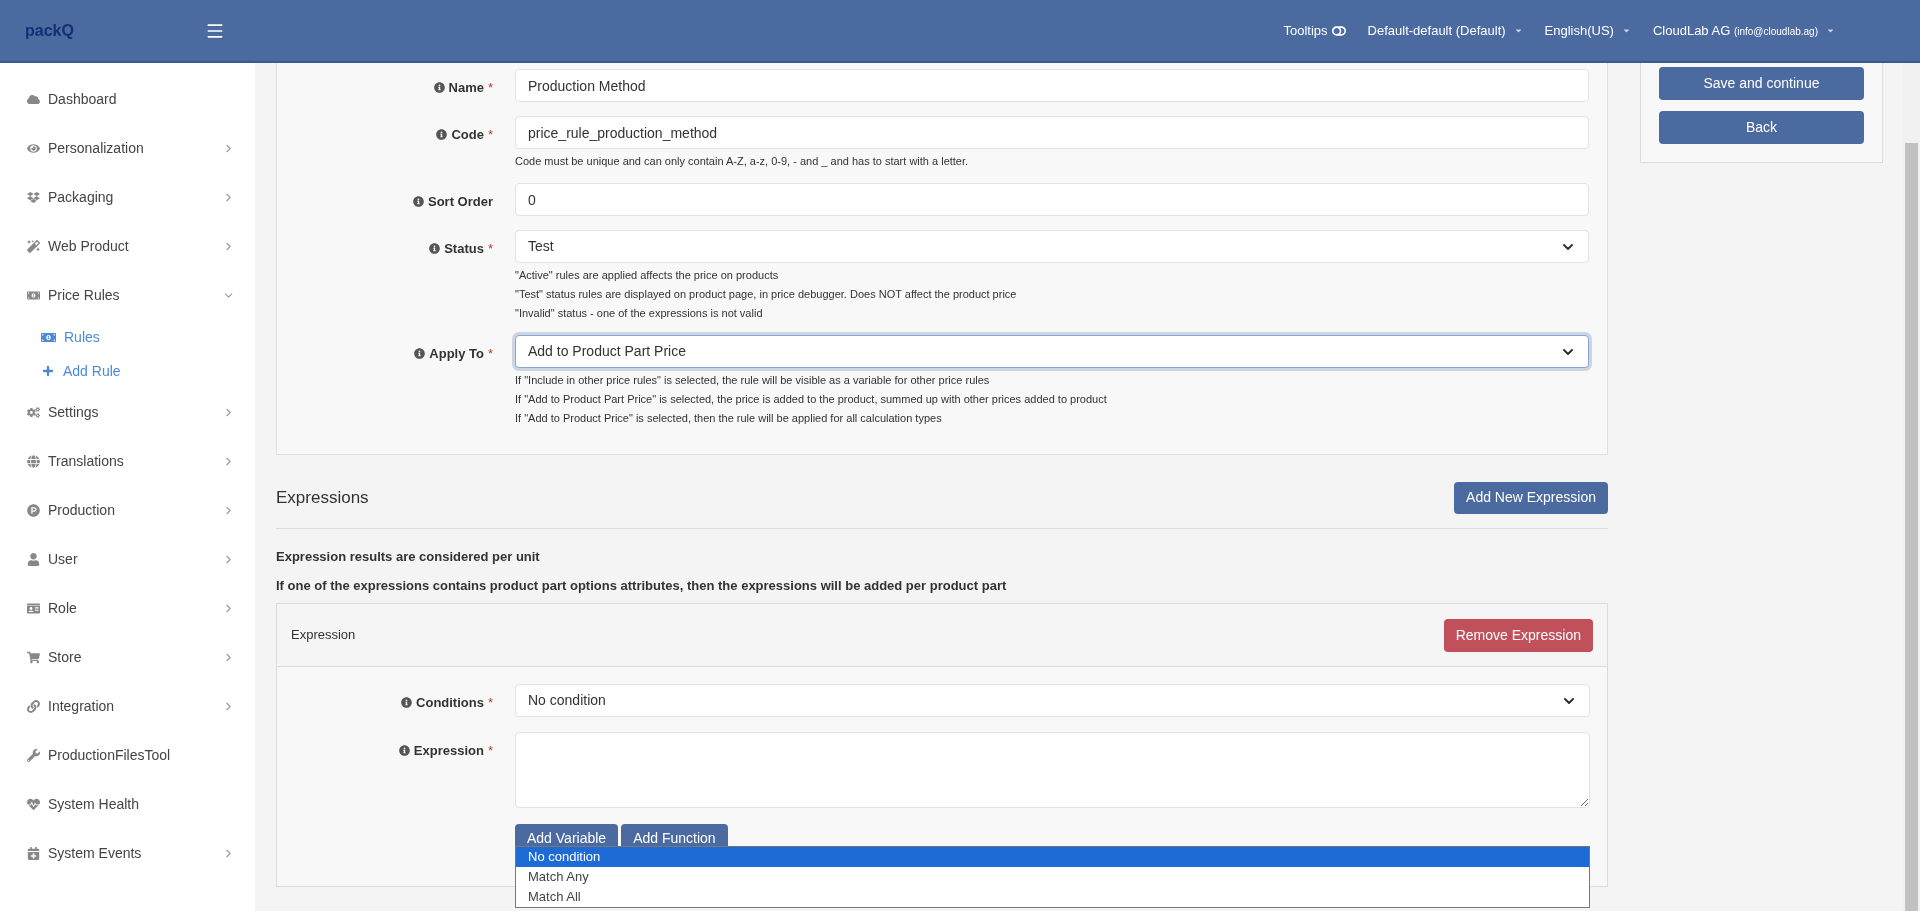 The width and height of the screenshot is (1920, 911). I want to click on heartbeat-icon, so click(33, 804).